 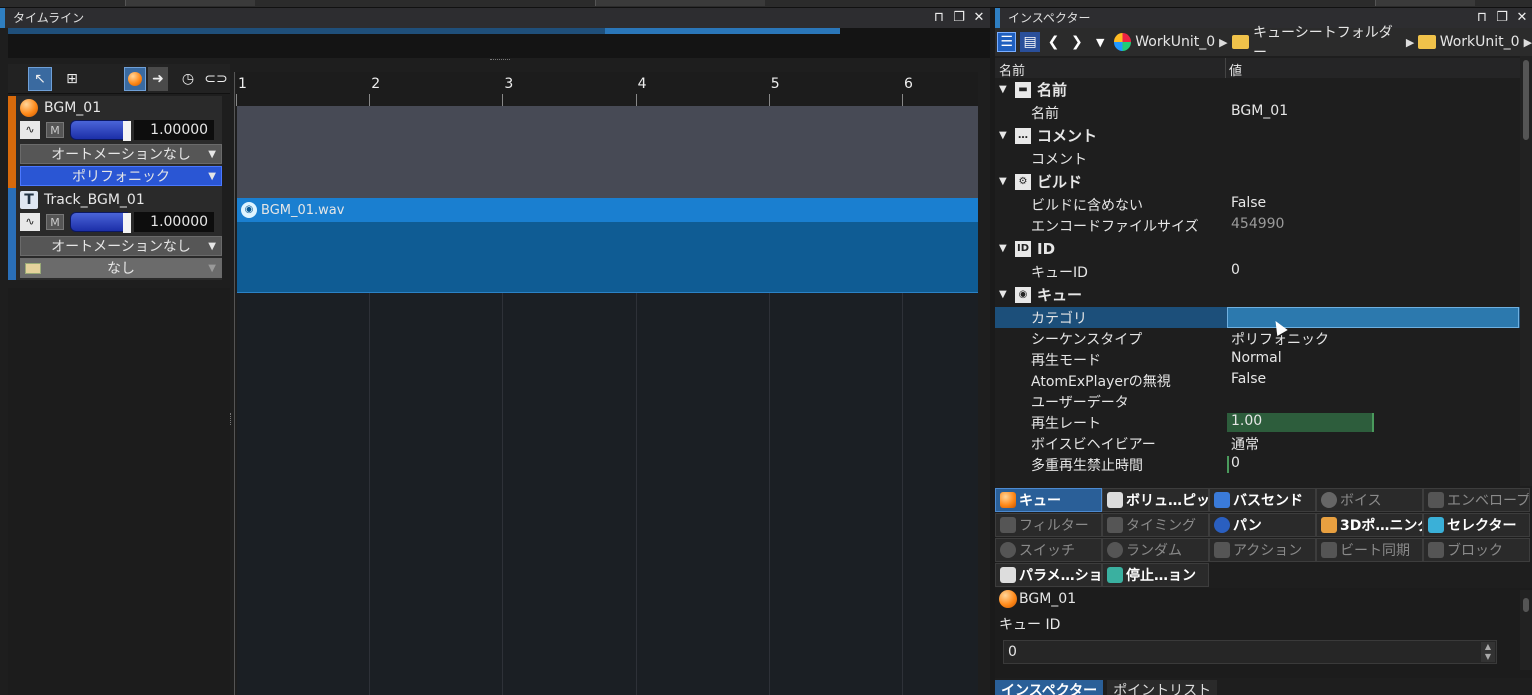 I want to click on tab-beat-sync: ビート同期, so click(x=1369, y=550).